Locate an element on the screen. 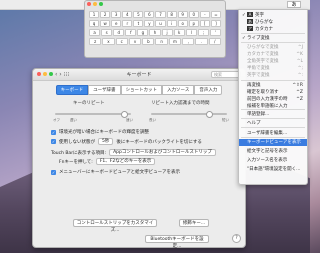  keyboard-key: o is located at coordinates (182, 23).